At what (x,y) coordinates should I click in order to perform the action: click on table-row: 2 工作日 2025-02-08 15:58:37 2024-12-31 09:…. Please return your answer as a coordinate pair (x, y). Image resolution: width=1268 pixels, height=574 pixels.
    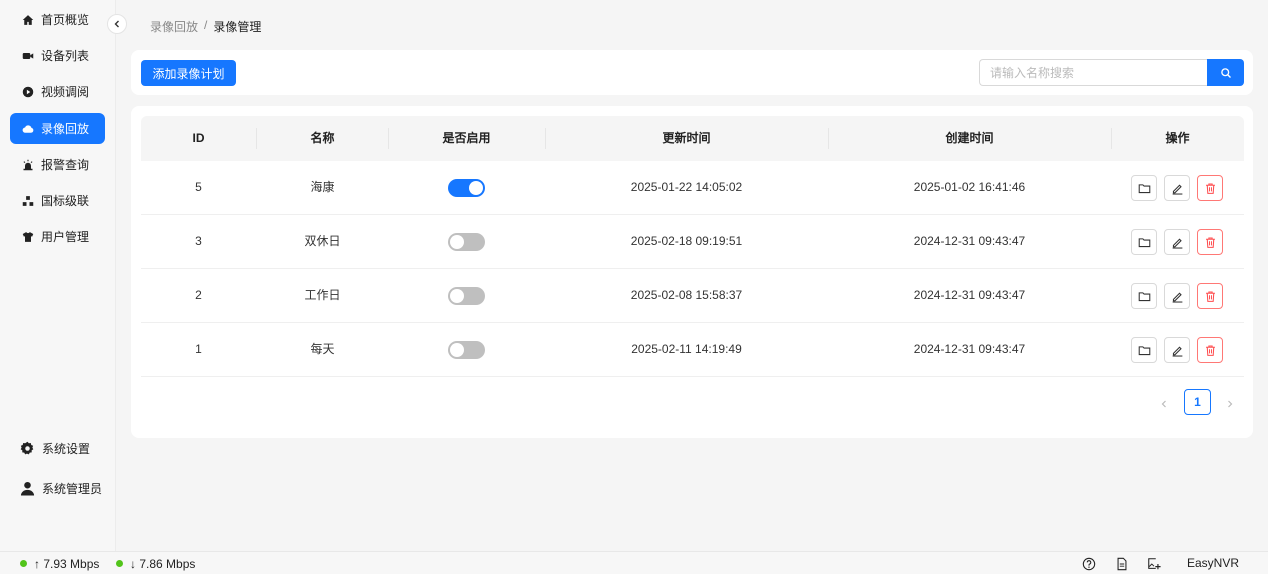
    Looking at the image, I should click on (692, 296).